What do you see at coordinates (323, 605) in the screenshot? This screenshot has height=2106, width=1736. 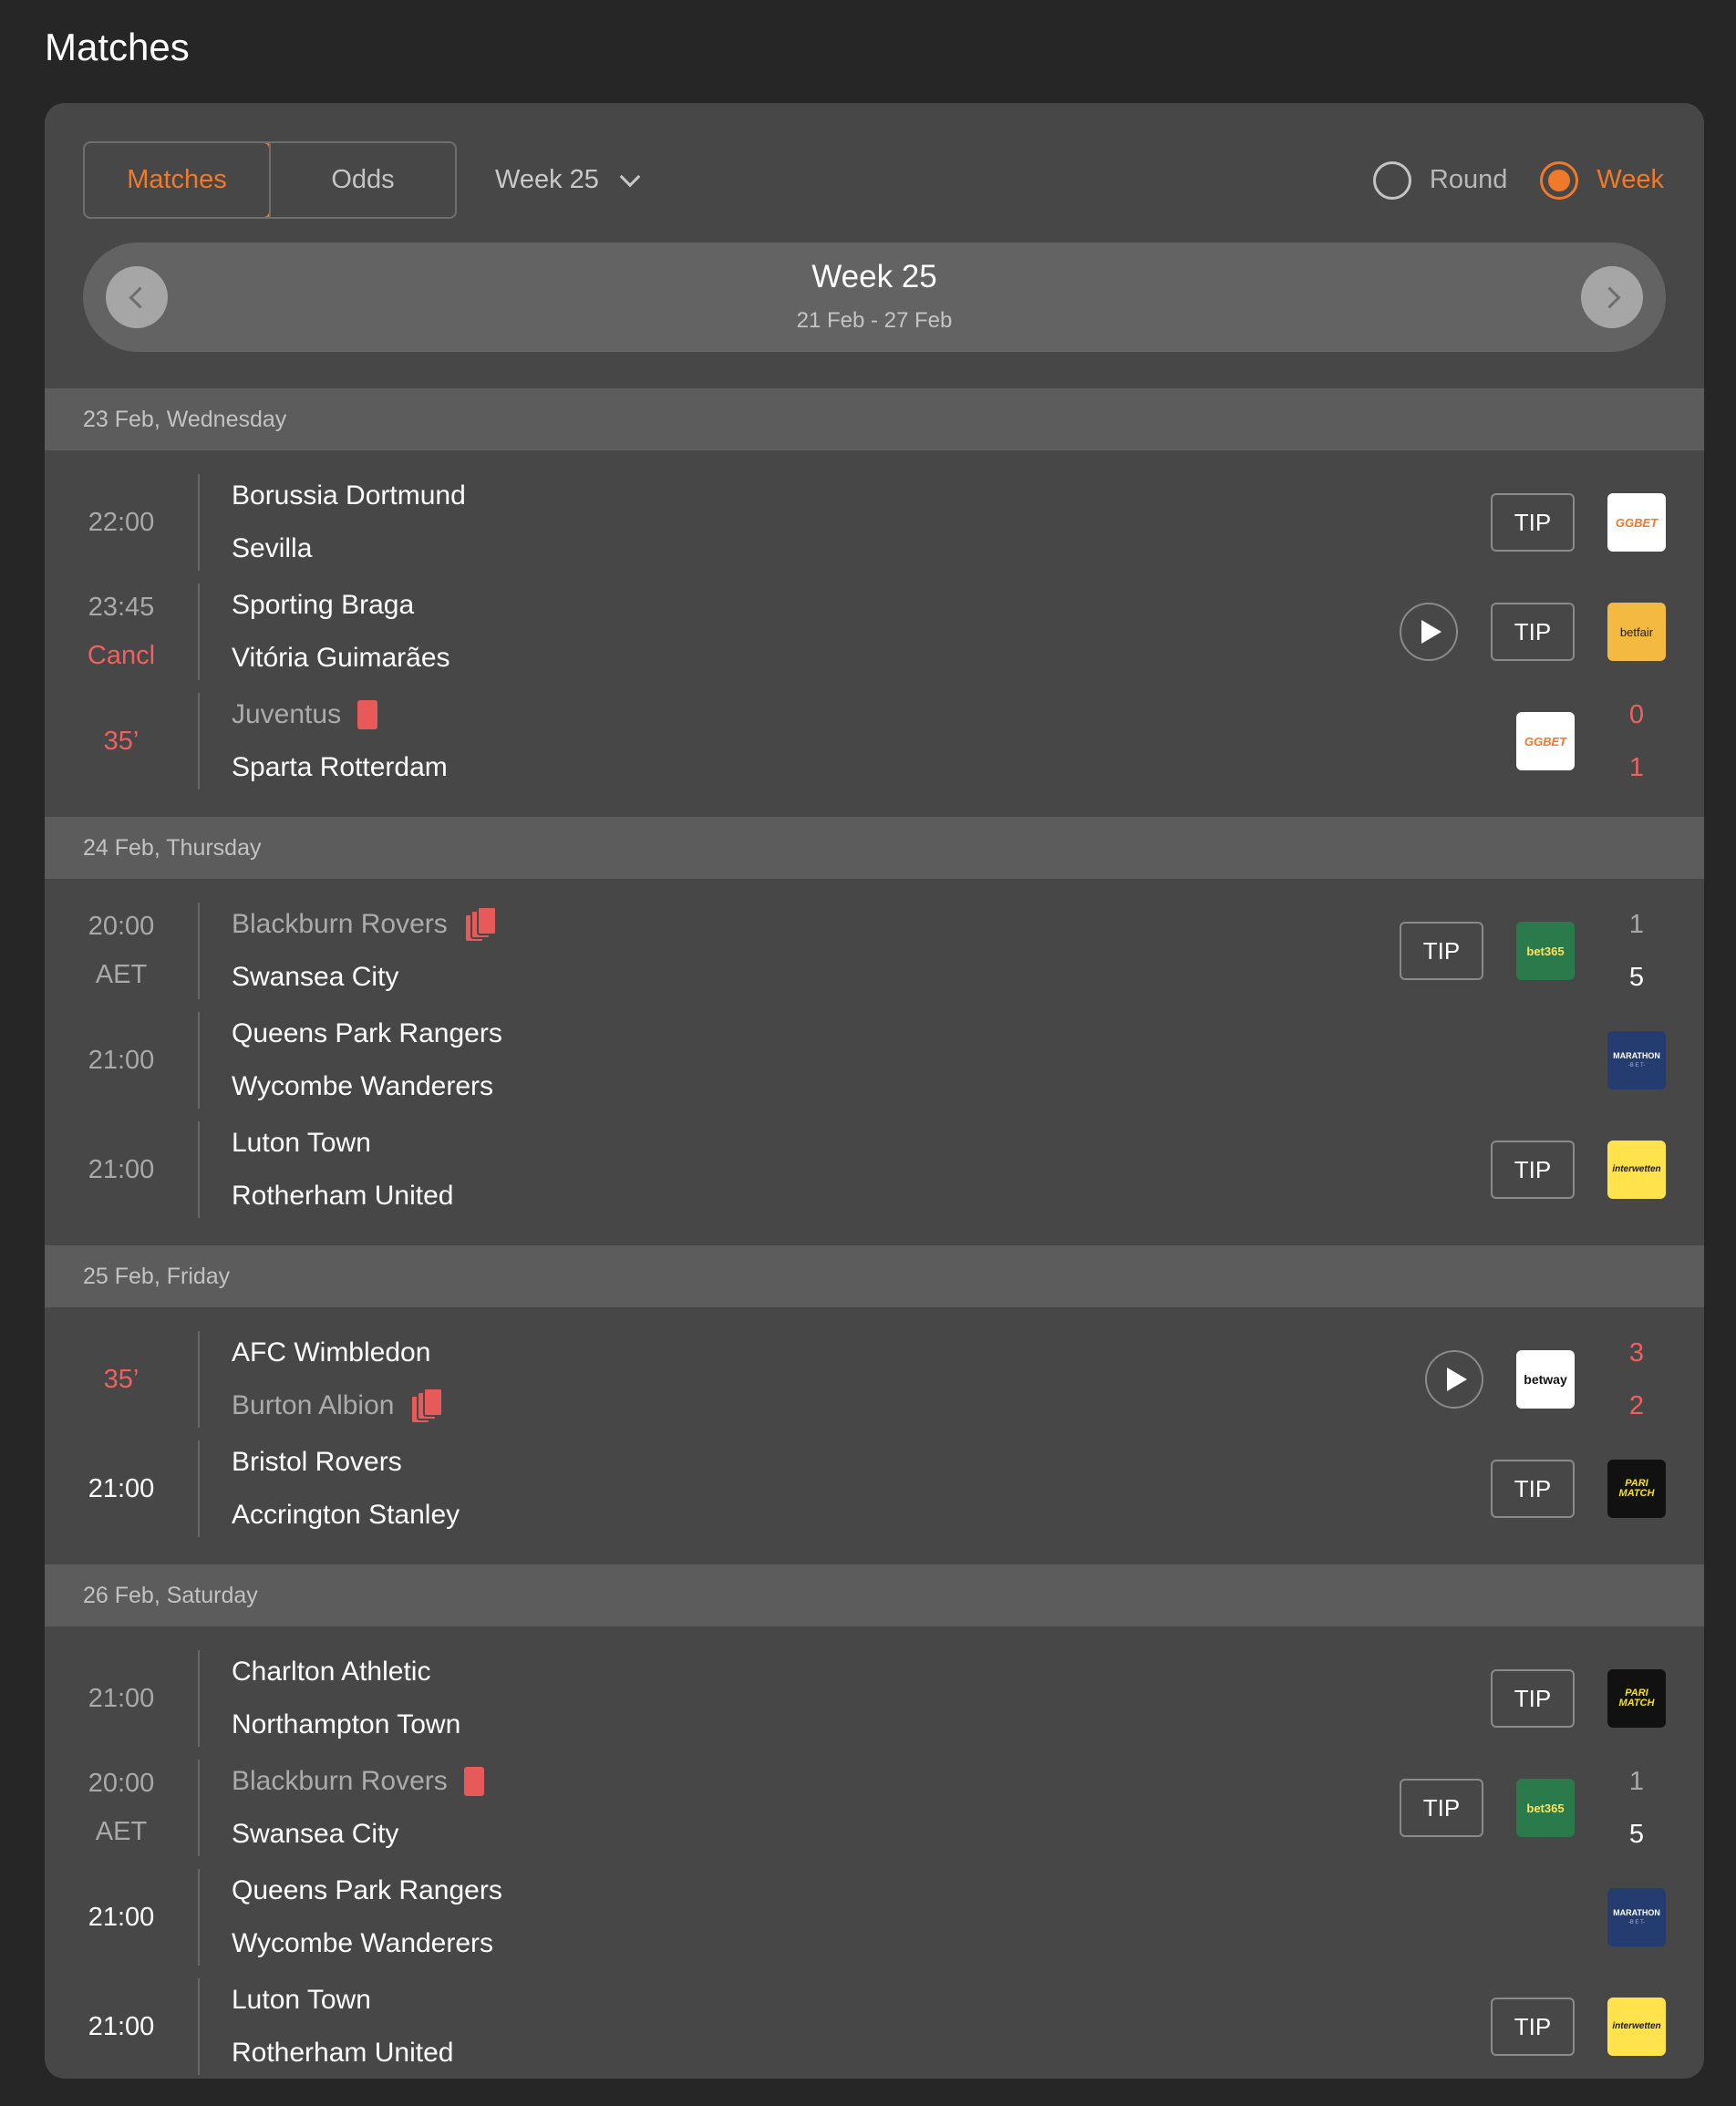 I see `home-team-name: Sporting Braga` at bounding box center [323, 605].